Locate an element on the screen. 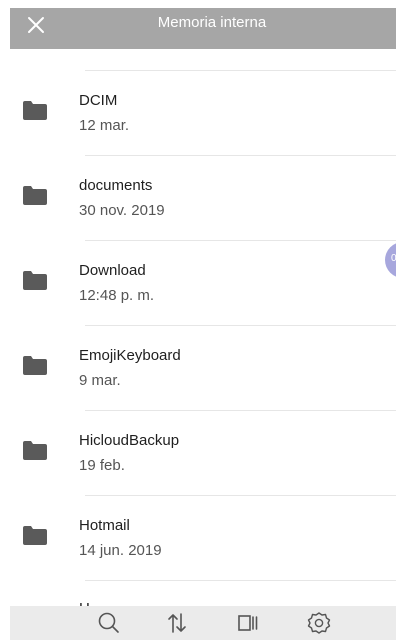 This screenshot has height=640, width=396. list-item: EmojiKeyboard 9 mar. is located at coordinates (203, 367).